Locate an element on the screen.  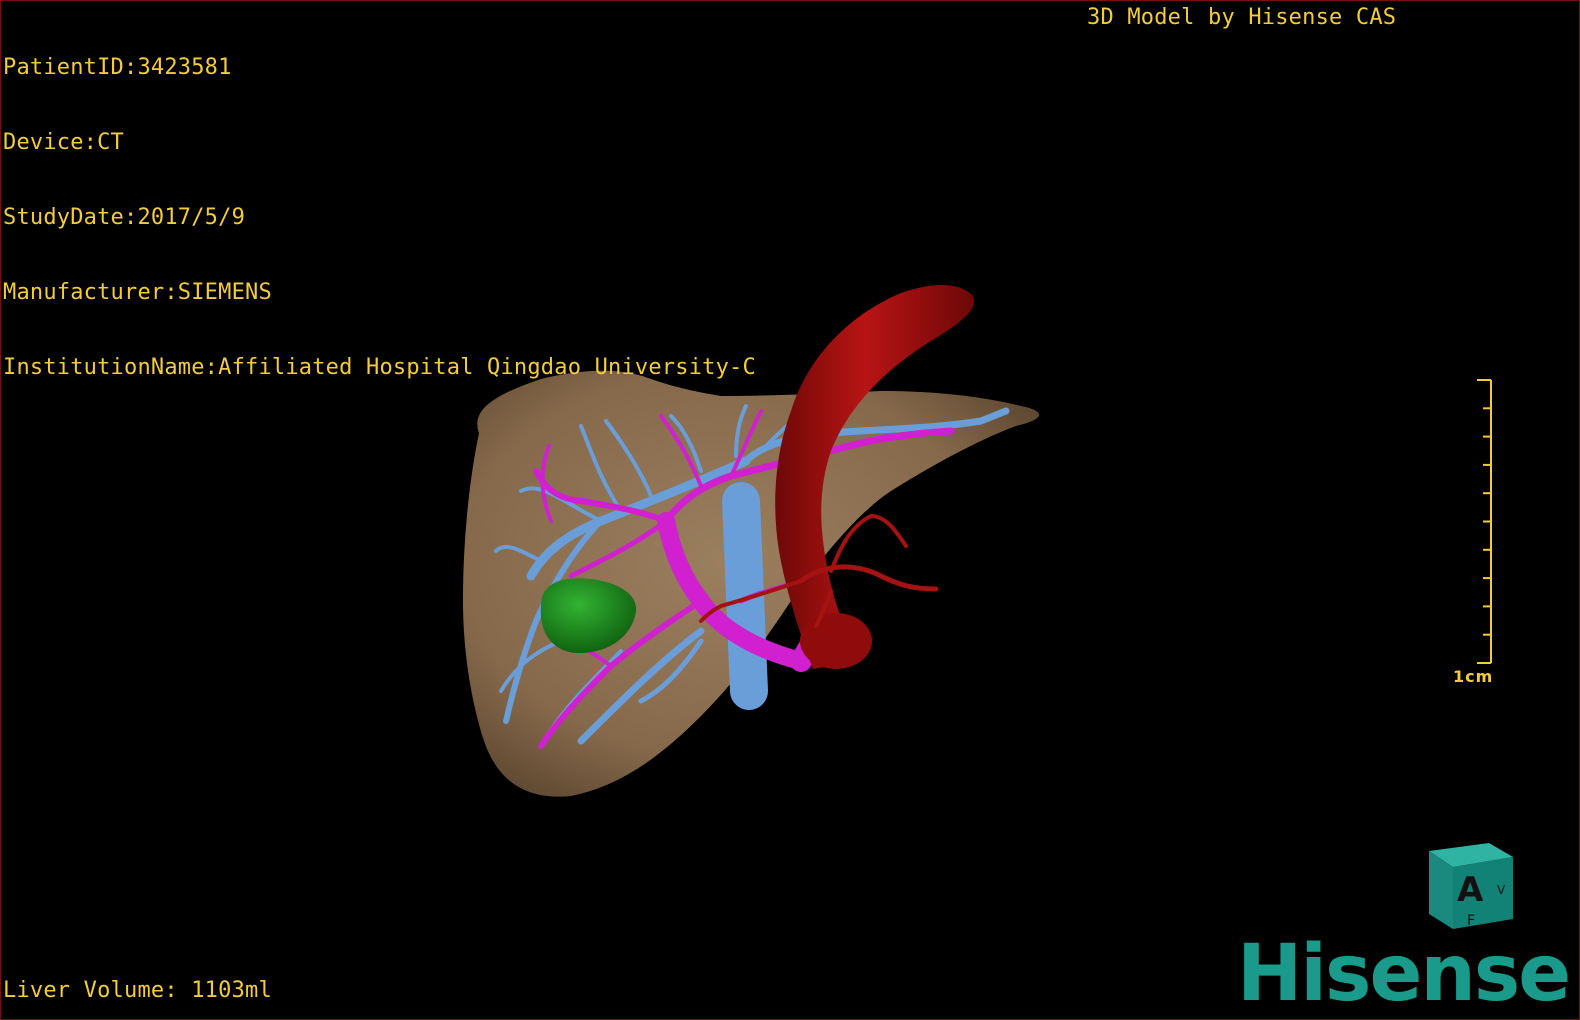
scale-label: 1cm is located at coordinates (1473, 676).